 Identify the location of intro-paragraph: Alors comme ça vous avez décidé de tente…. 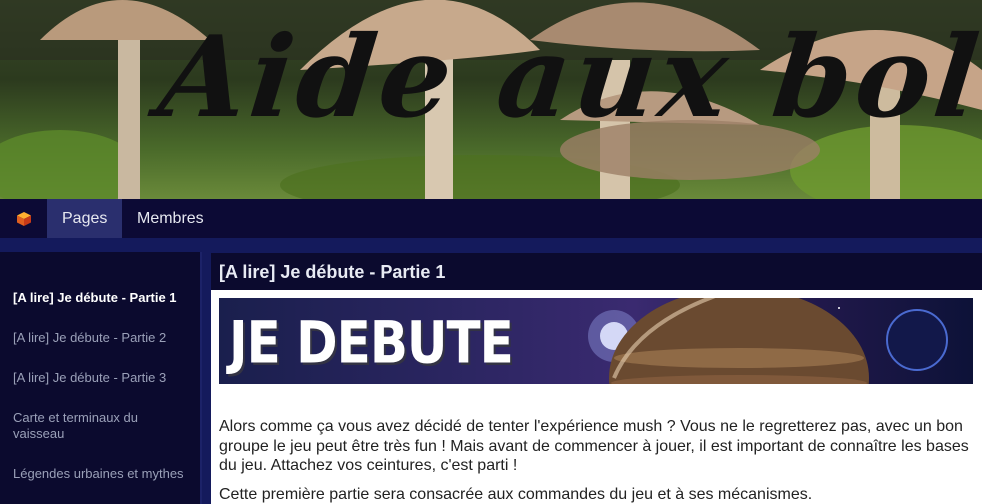
(594, 446).